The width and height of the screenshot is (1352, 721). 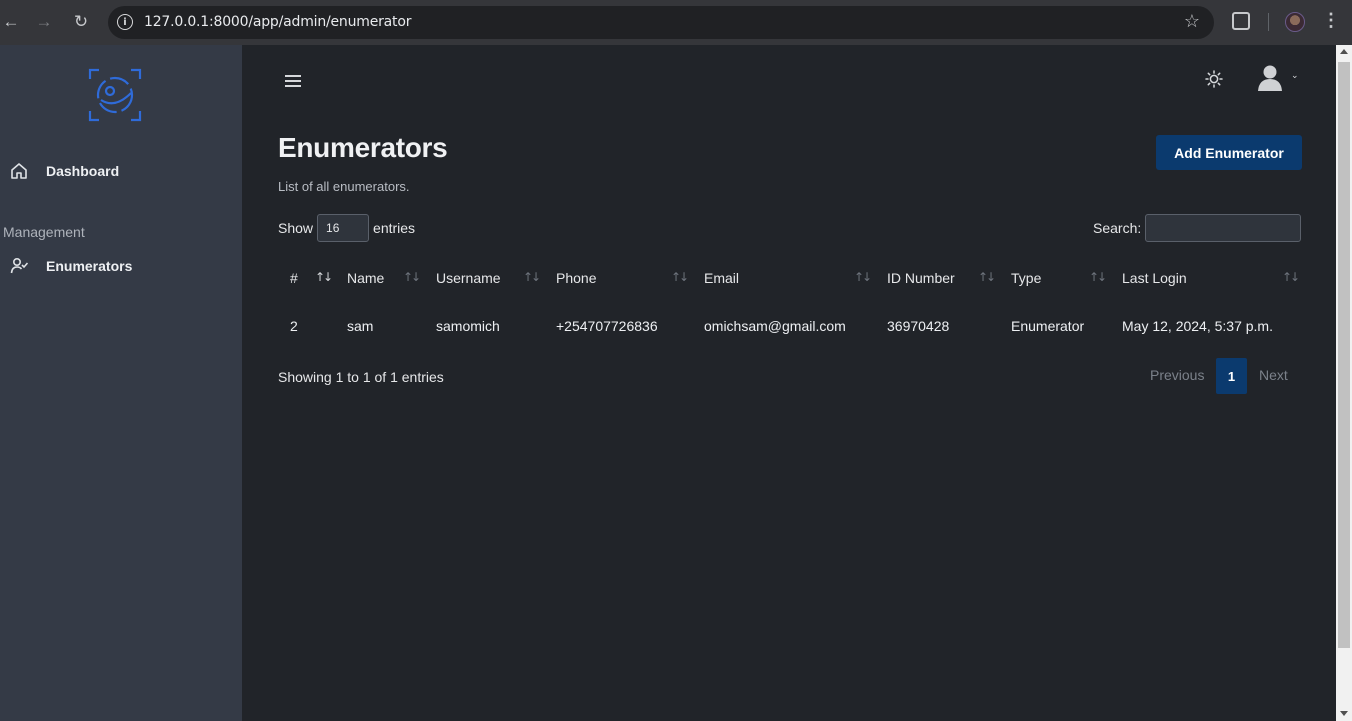 I want to click on sidebar-item-dashboard: Dashboard, so click(x=121, y=171).